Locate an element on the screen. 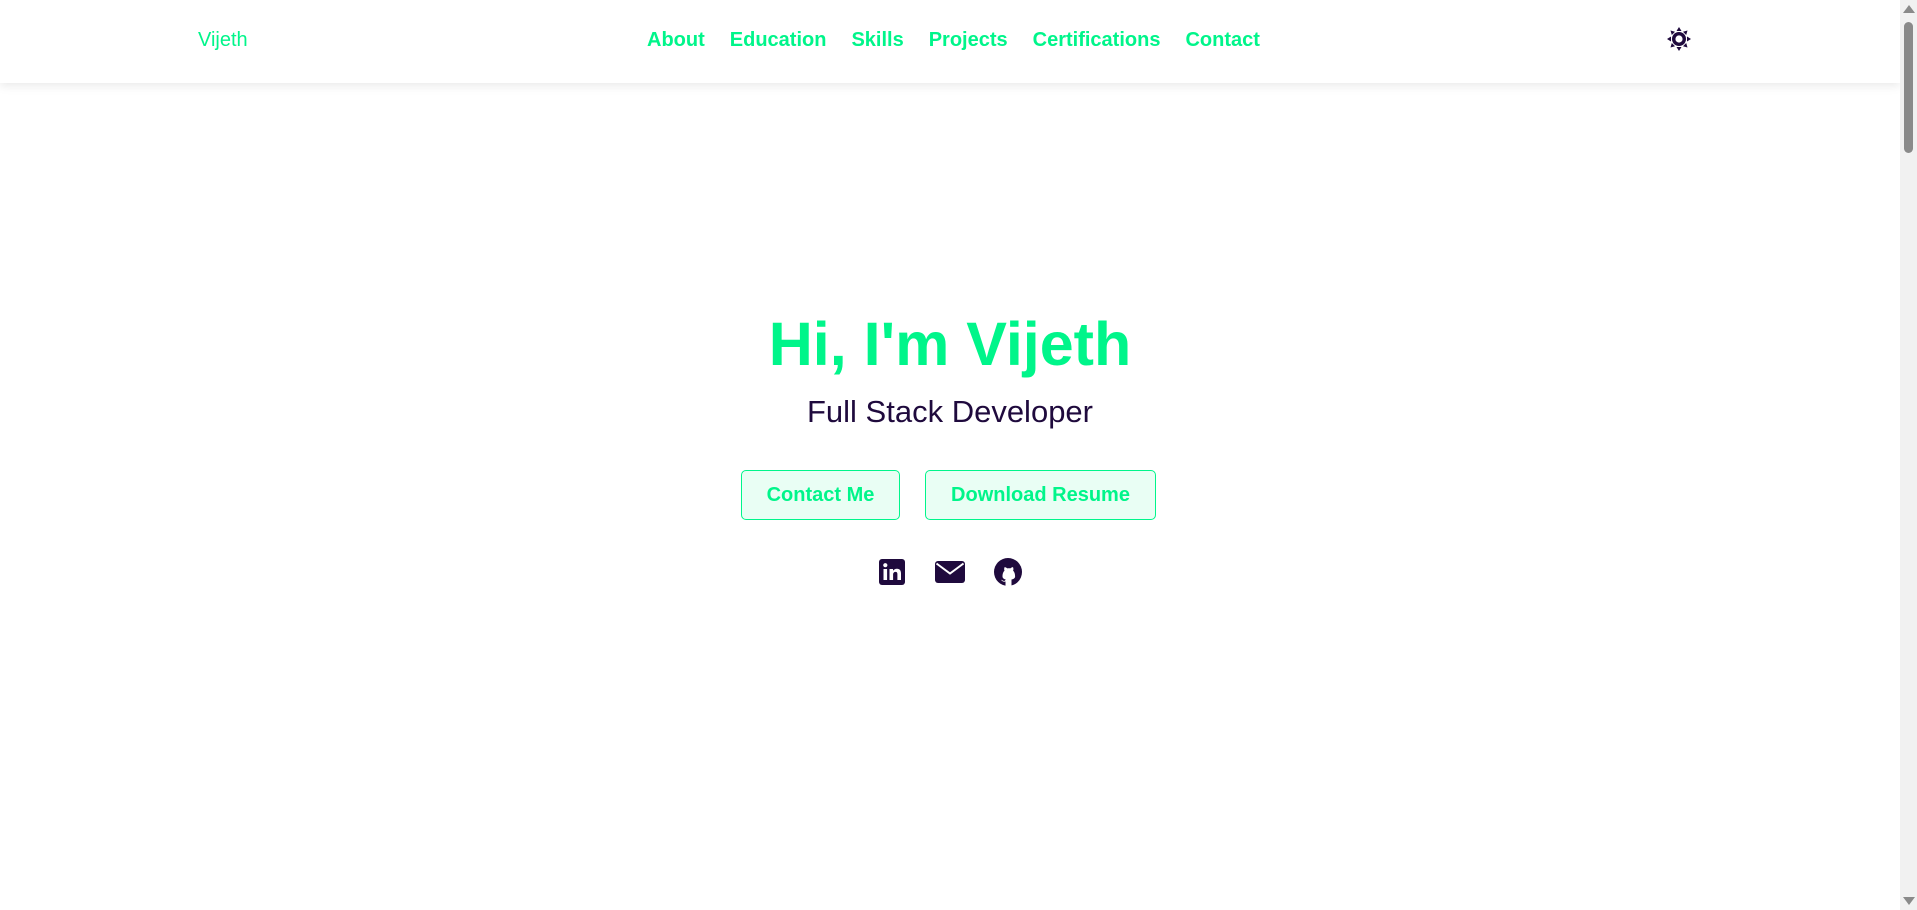 This screenshot has width=1917, height=910. sun-icon is located at coordinates (1679, 39).